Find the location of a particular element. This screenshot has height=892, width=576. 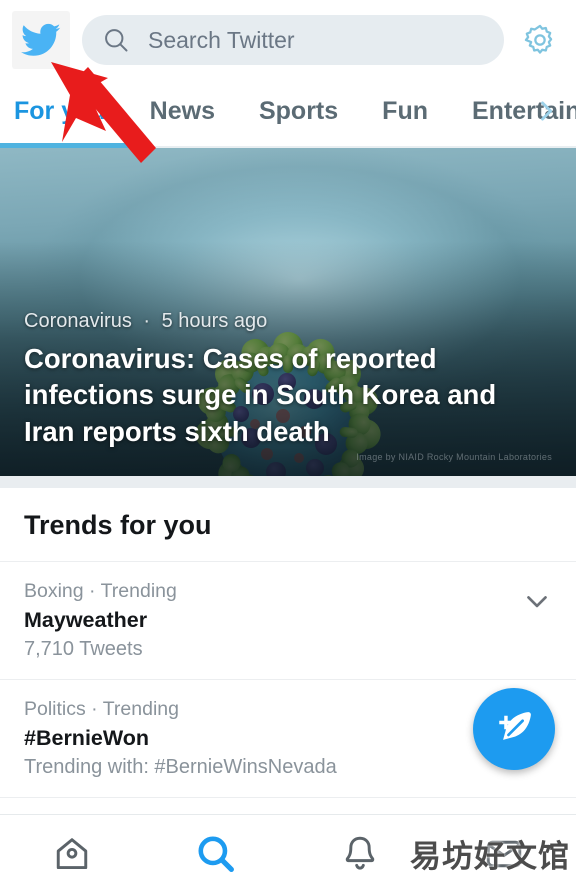

tab-label: For you is located at coordinates (60, 110).